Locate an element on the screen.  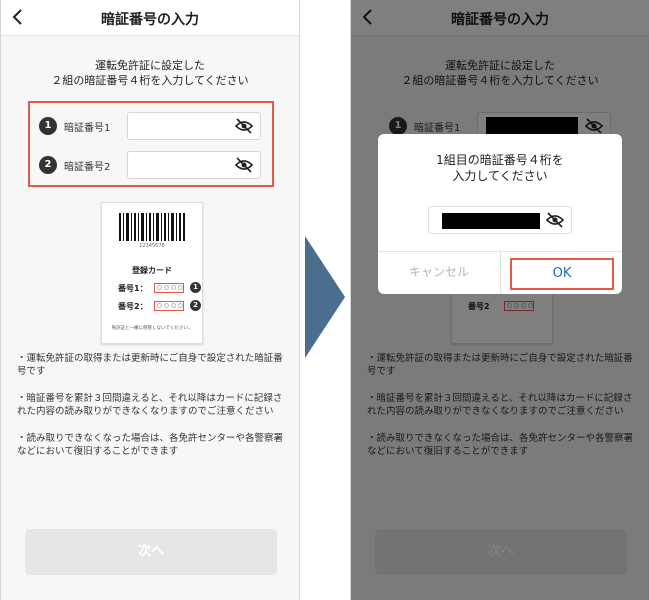
card-note: 免許証と一緒に保管しないでください。 is located at coordinates (152, 328).